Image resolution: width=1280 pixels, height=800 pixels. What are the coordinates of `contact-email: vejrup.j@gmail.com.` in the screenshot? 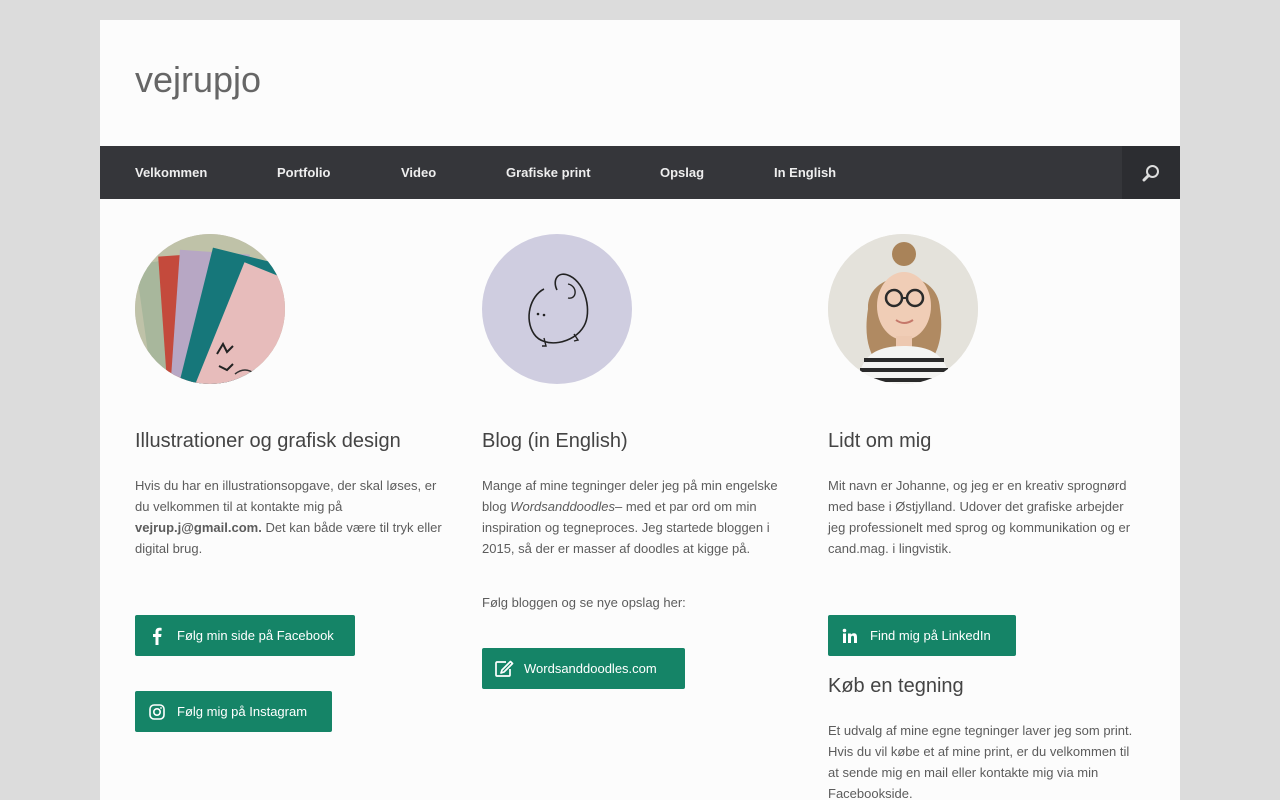 It's located at (198, 527).